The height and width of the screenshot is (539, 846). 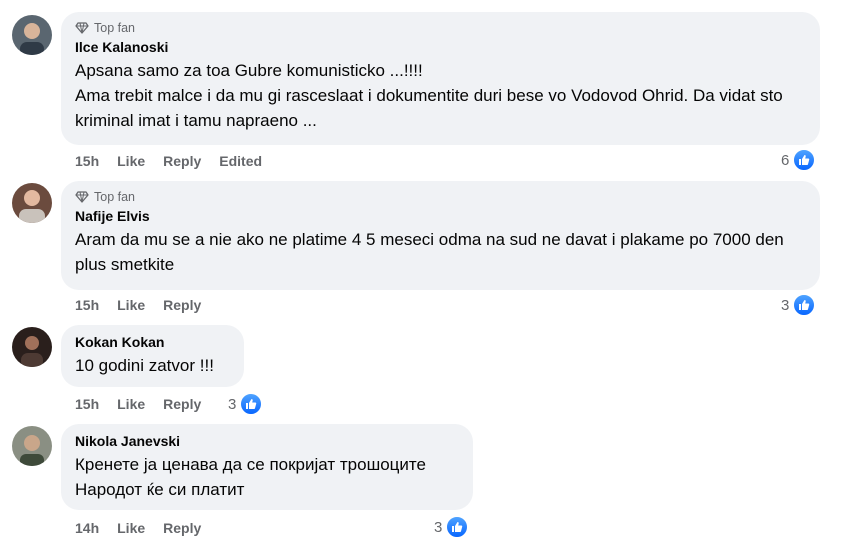 I want to click on comment-actions: 15h Like Reply Edited, so click(x=177, y=161).